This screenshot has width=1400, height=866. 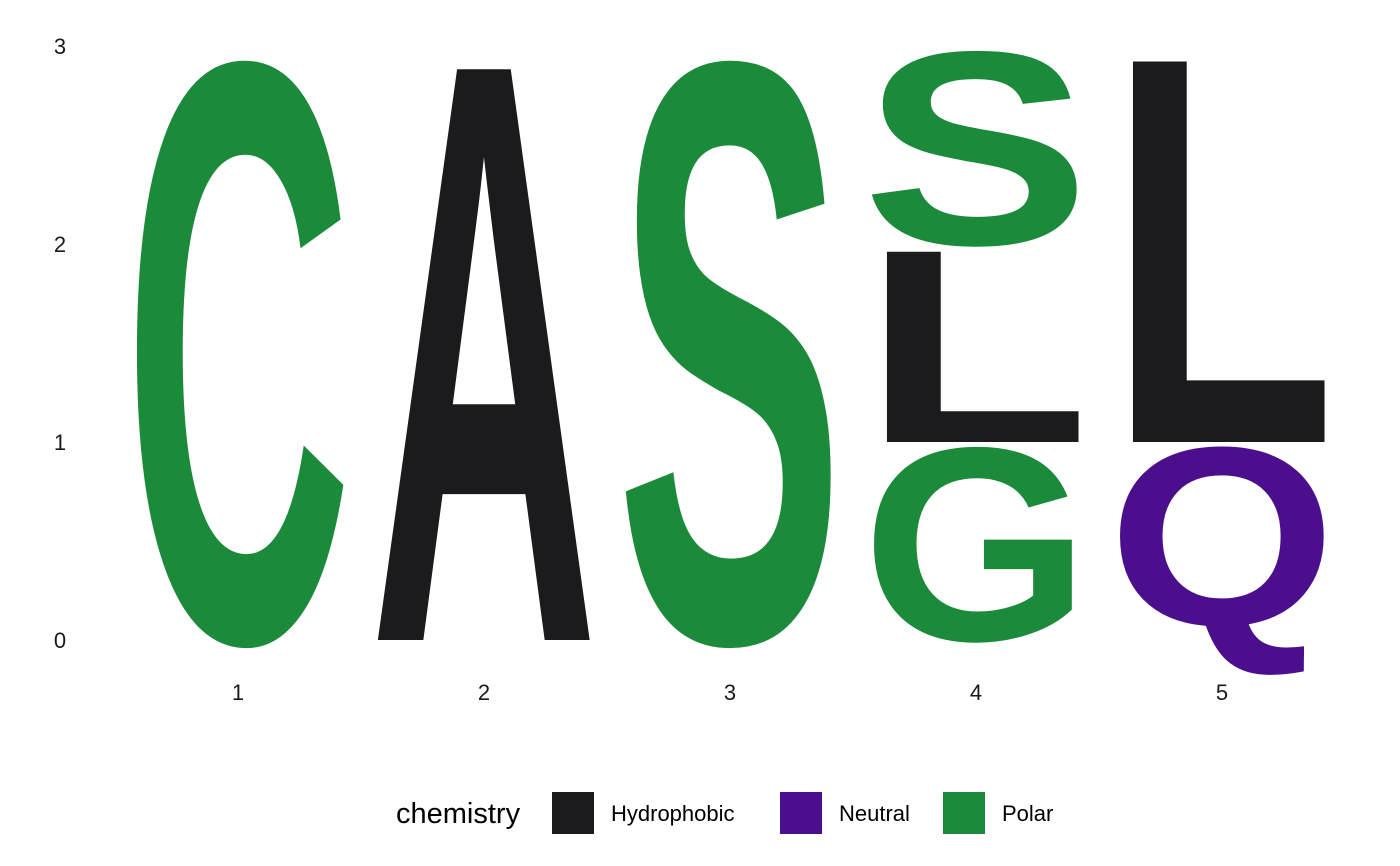 I want to click on logo-letter-l: L, so click(x=1222, y=279).